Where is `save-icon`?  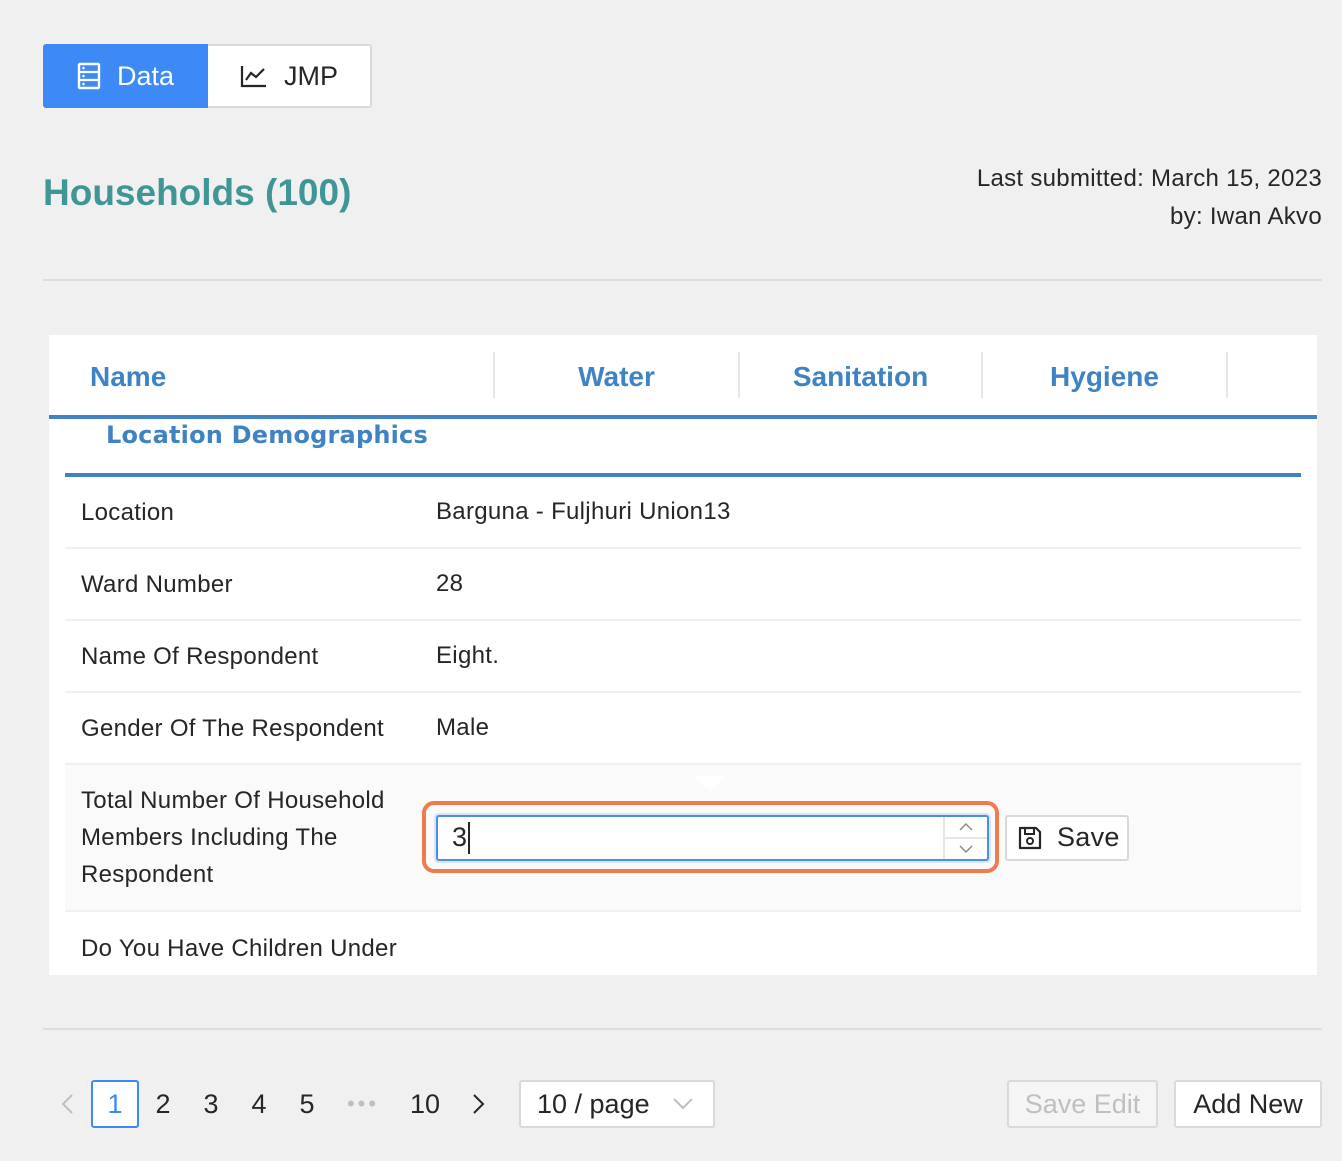
save-icon is located at coordinates (1030, 837).